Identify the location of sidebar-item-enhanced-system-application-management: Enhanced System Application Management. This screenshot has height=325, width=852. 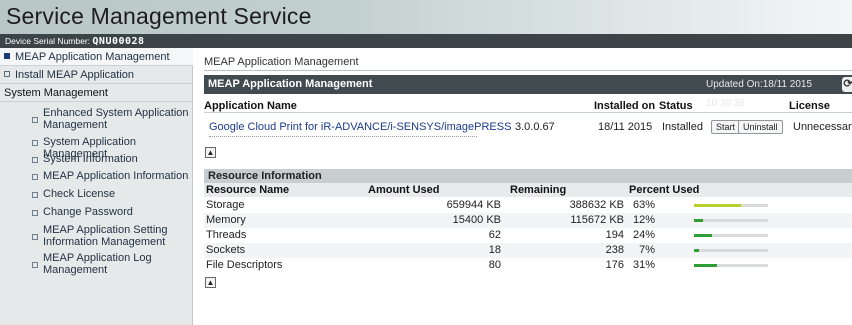
(96, 120).